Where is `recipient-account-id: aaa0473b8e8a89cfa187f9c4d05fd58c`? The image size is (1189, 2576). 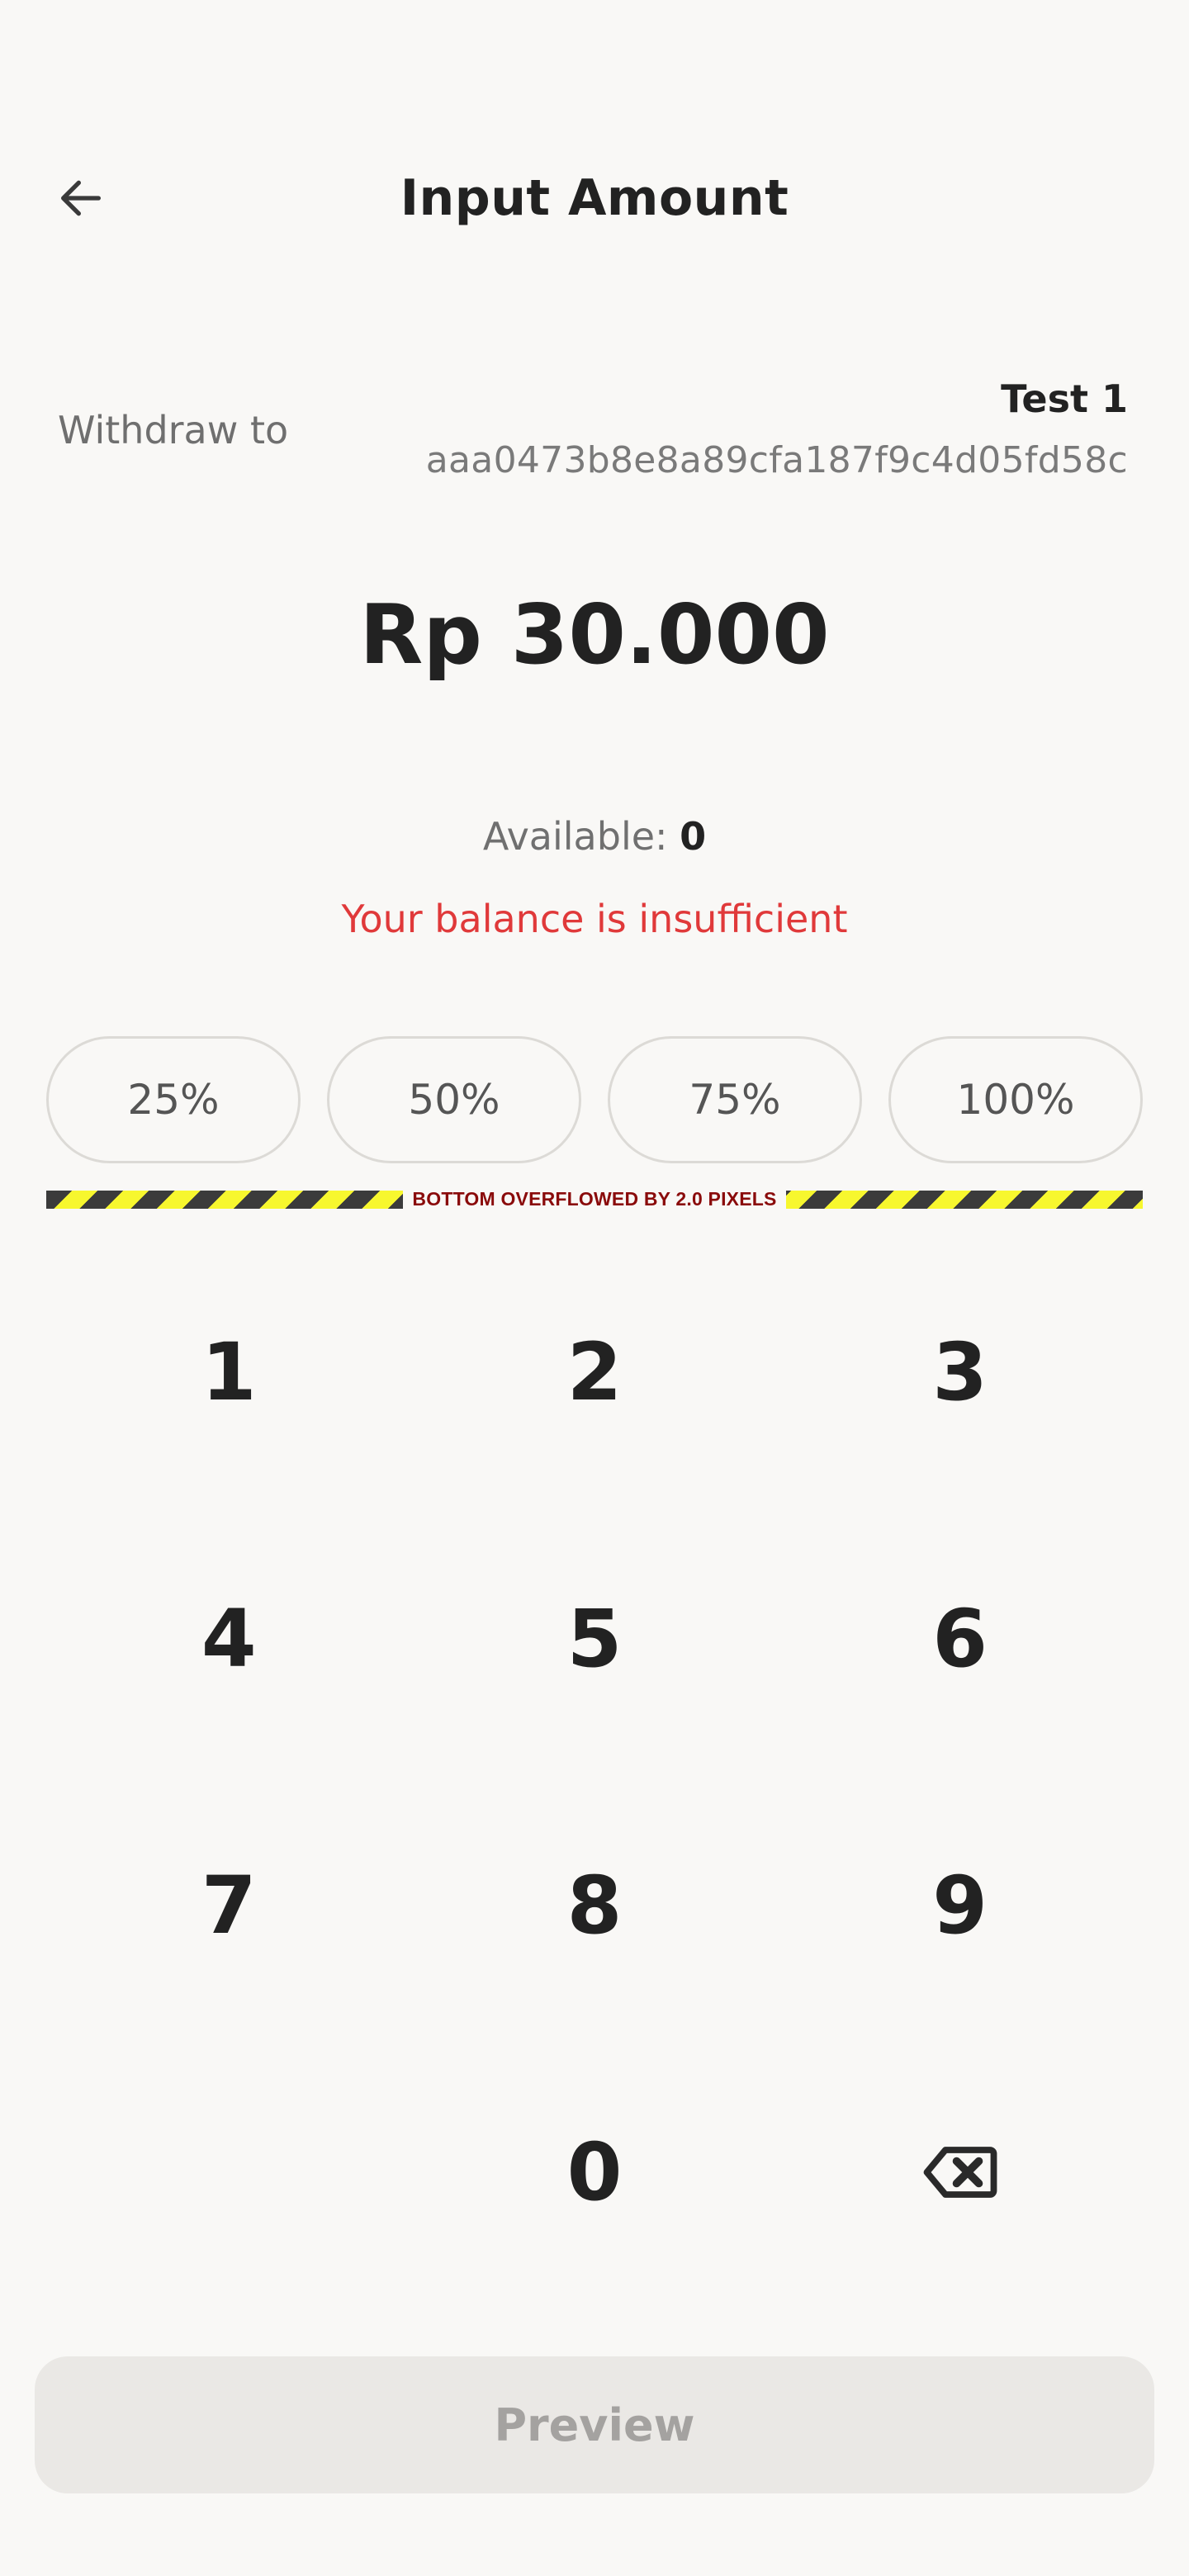 recipient-account-id: aaa0473b8e8a89cfa187f9c4d05fd58c is located at coordinates (776, 460).